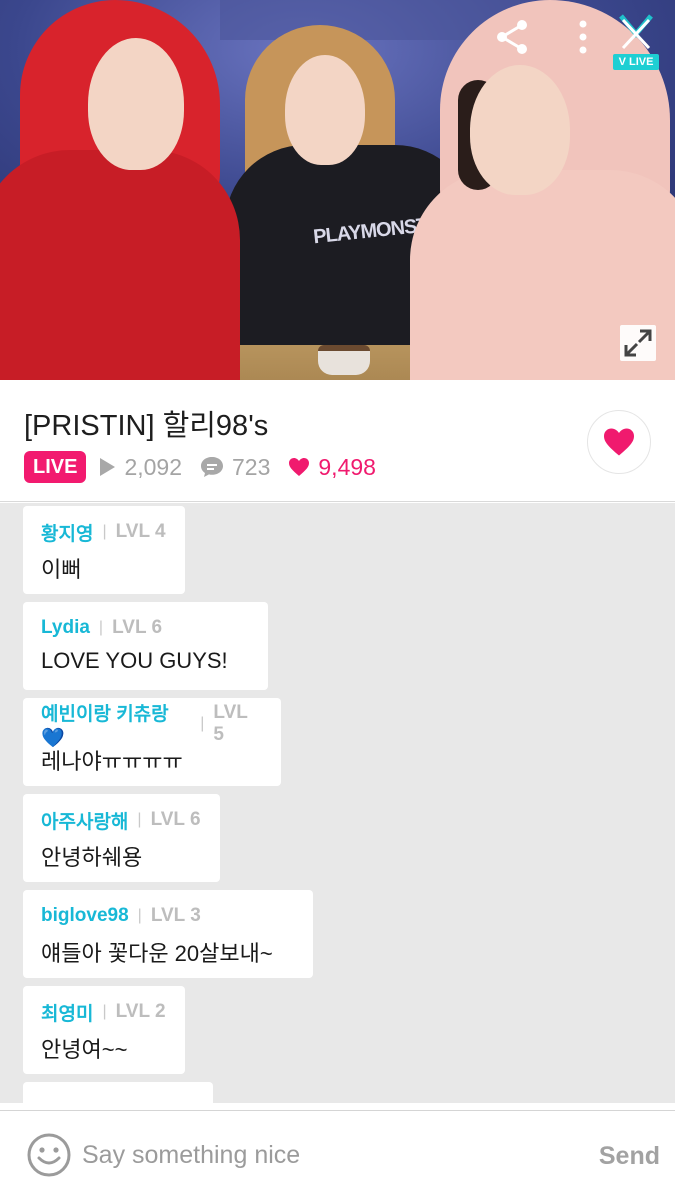 The width and height of the screenshot is (675, 1200). Describe the element at coordinates (513, 37) in the screenshot. I see `share-icon` at that location.